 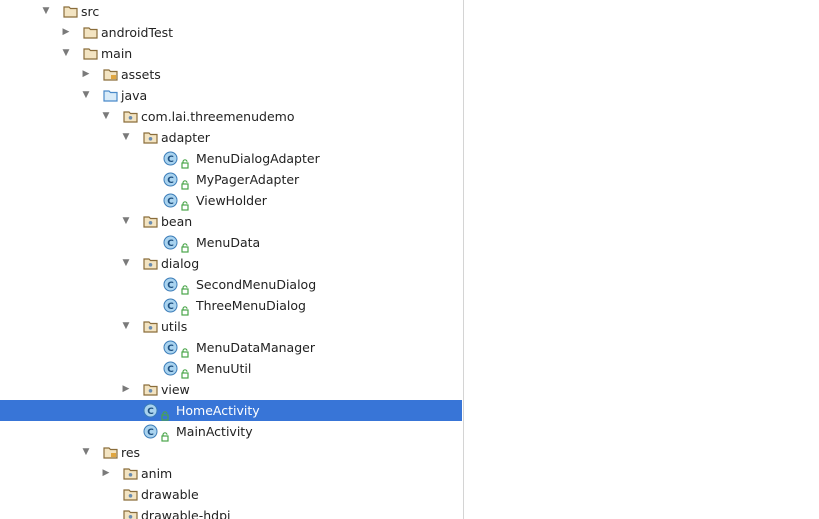 I want to click on tree-row: ▼ com.lai.threemenudemo, so click(x=231, y=116).